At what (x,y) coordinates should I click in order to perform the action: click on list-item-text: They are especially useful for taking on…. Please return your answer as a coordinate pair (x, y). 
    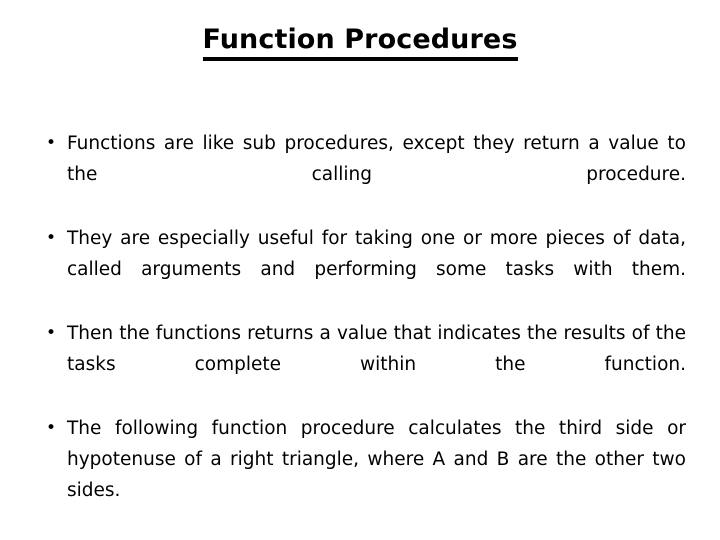
    Looking at the image, I should click on (376, 254).